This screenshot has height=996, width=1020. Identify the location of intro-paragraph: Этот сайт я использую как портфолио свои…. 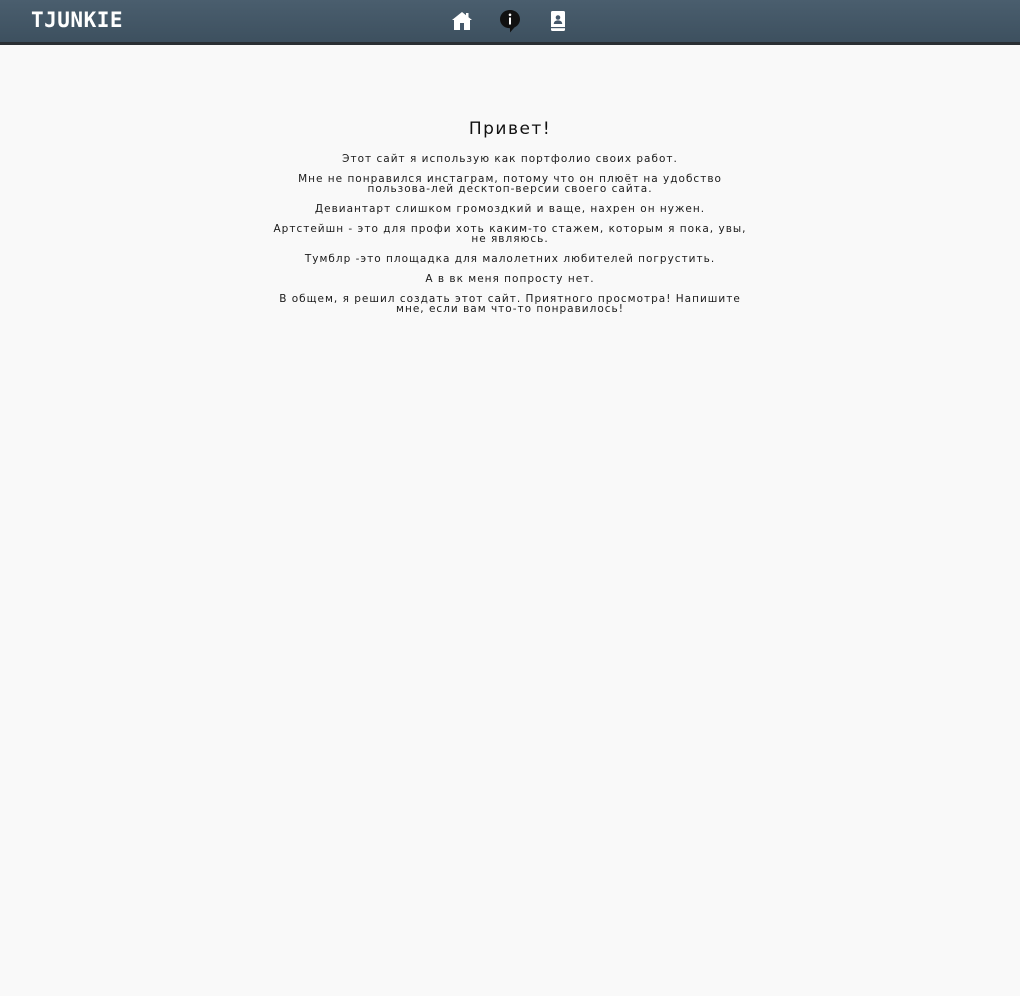
(510, 159).